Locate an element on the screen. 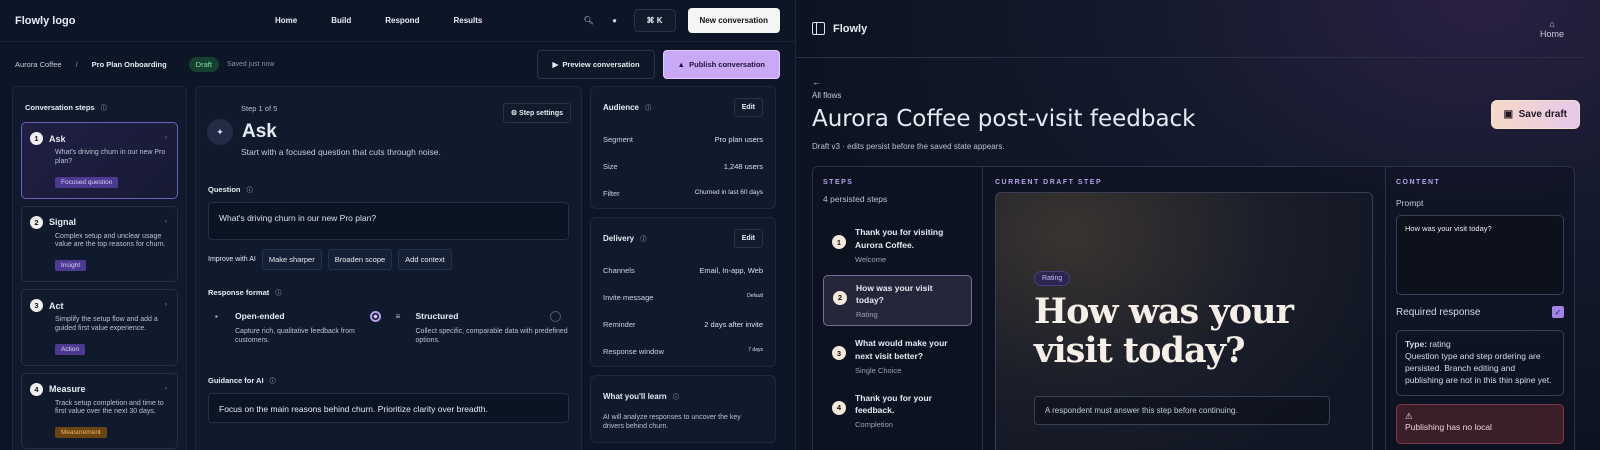 This screenshot has height=450, width=1600. steps-count: 4 persisted steps is located at coordinates (855, 199).